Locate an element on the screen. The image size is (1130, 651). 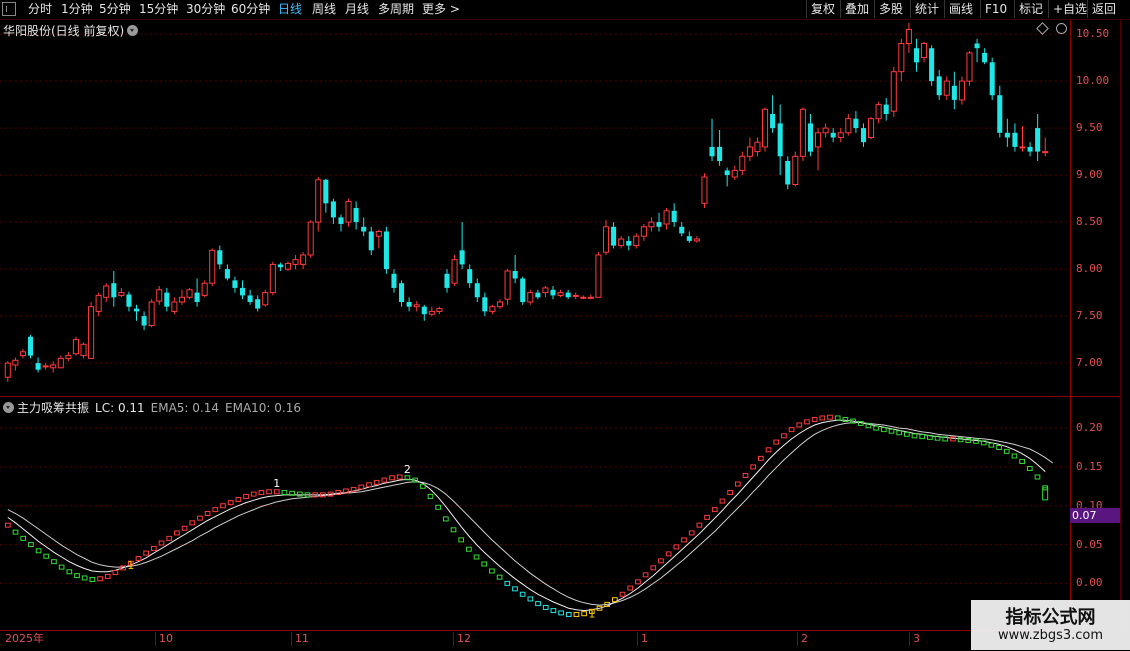
period-tab-60min: 60分钟 is located at coordinates (250, 9).